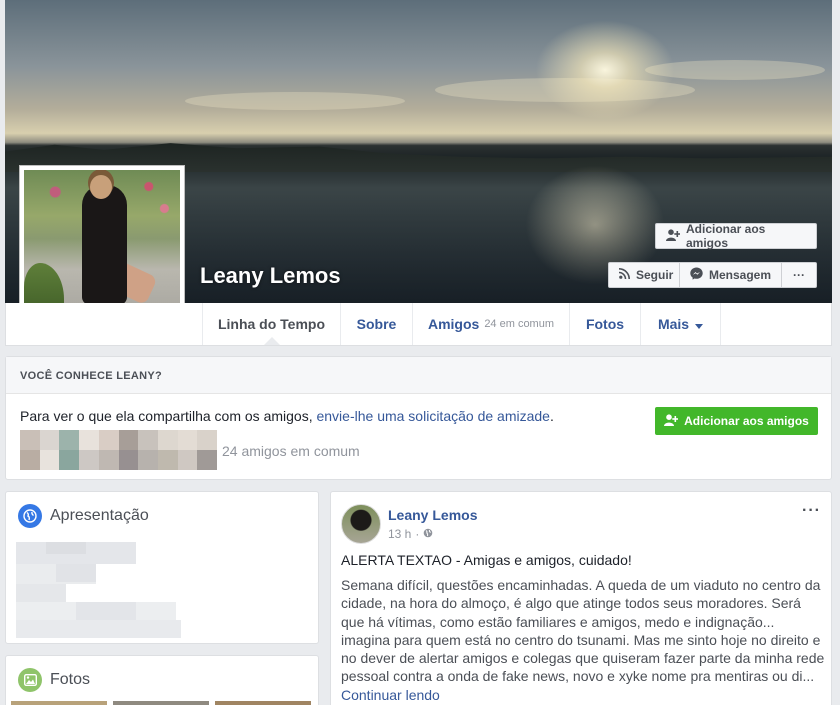  What do you see at coordinates (30, 680) in the screenshot?
I see `photo-icon` at bounding box center [30, 680].